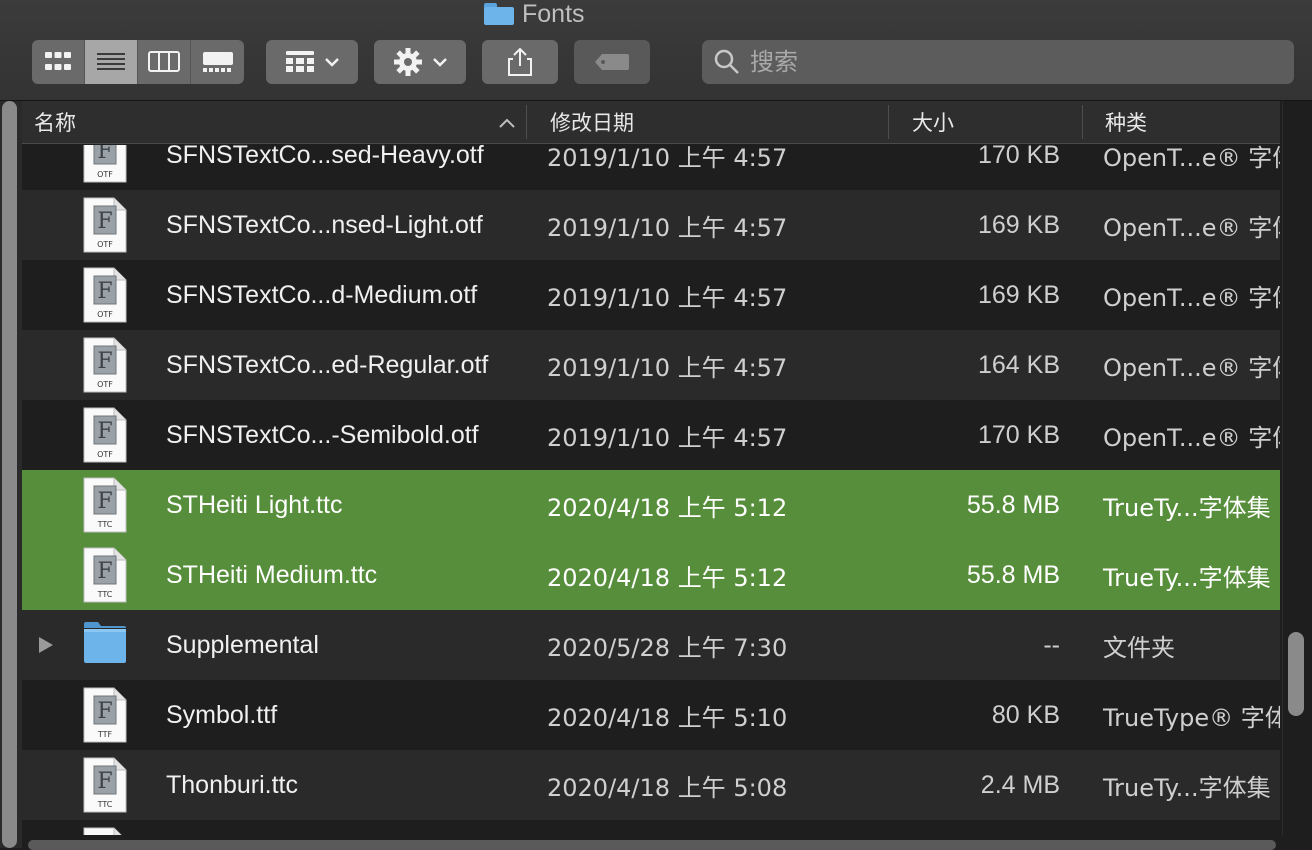 Image resolution: width=1312 pixels, height=850 pixels. What do you see at coordinates (667, 787) in the screenshot?
I see `row-date: 2020/4/18 上午 5:08` at bounding box center [667, 787].